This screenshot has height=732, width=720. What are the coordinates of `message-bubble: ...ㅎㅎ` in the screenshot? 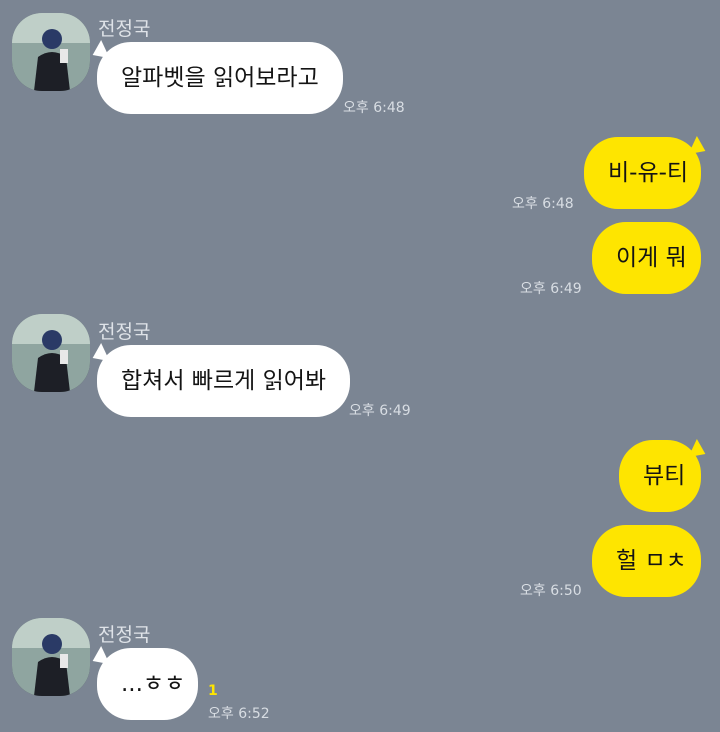 It's located at (147, 684).